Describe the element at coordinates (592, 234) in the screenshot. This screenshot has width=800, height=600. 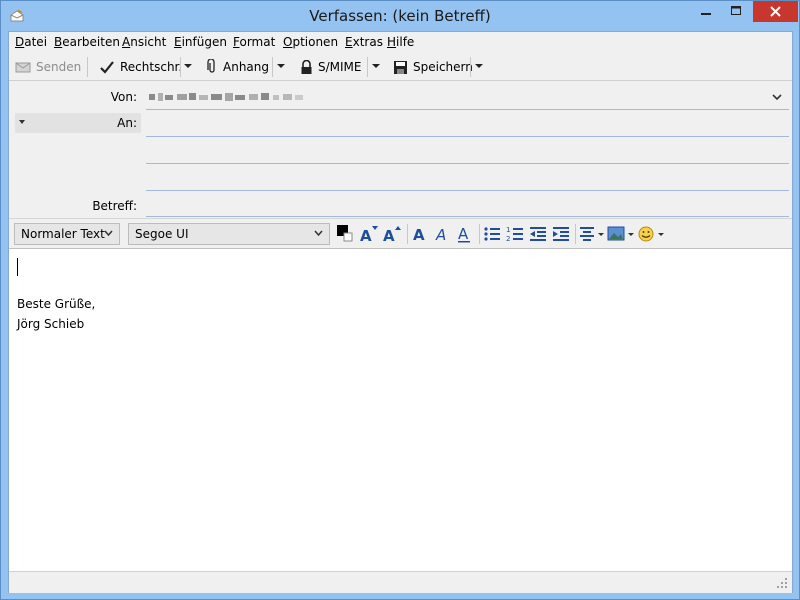
I see `align-center-icon` at that location.